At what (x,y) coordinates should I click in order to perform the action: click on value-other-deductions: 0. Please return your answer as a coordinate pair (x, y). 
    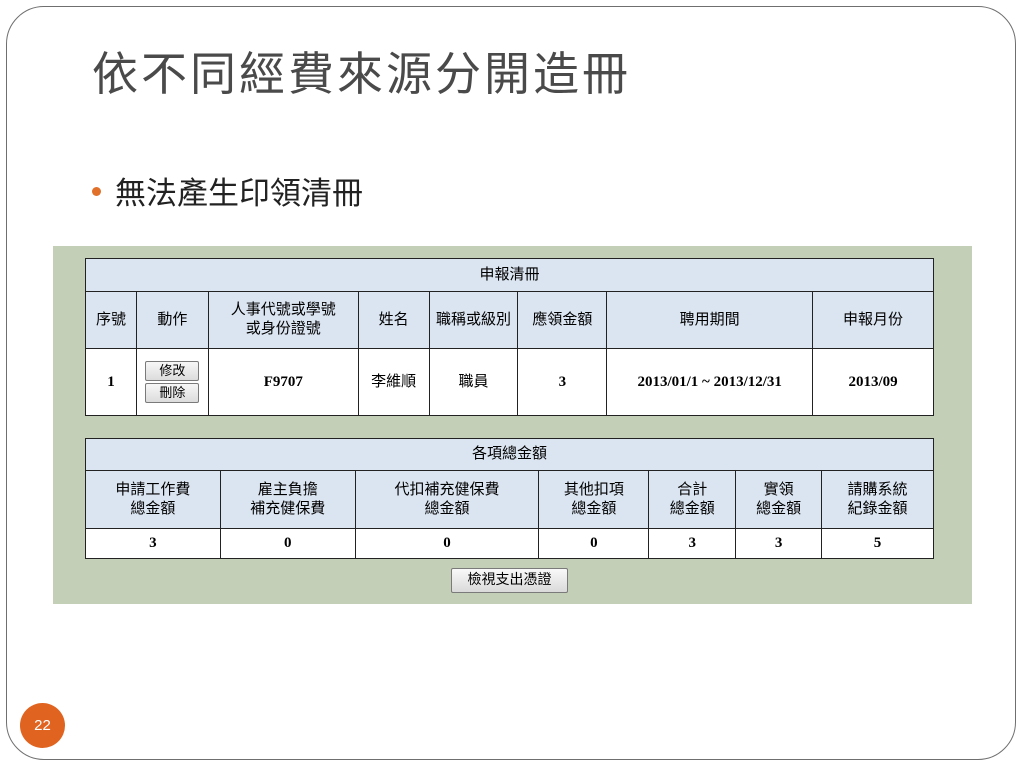
    Looking at the image, I should click on (594, 543).